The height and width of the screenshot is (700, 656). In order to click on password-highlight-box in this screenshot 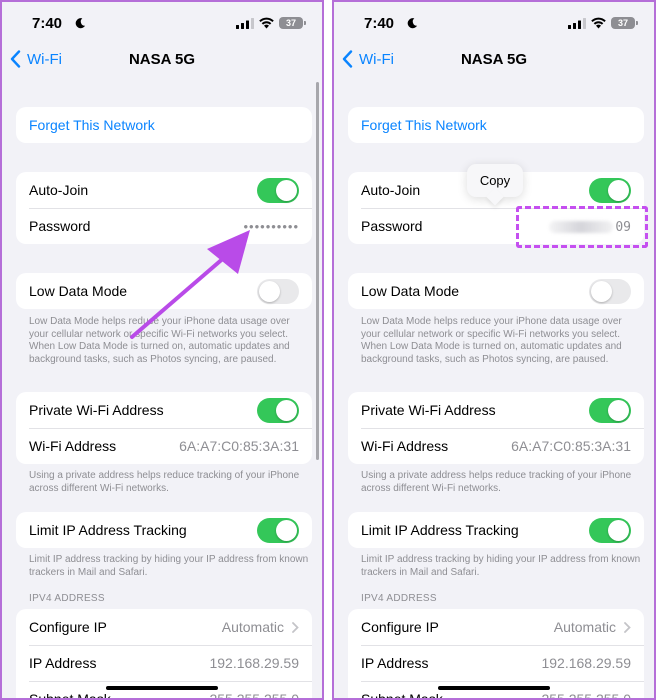, I will do `click(582, 227)`.